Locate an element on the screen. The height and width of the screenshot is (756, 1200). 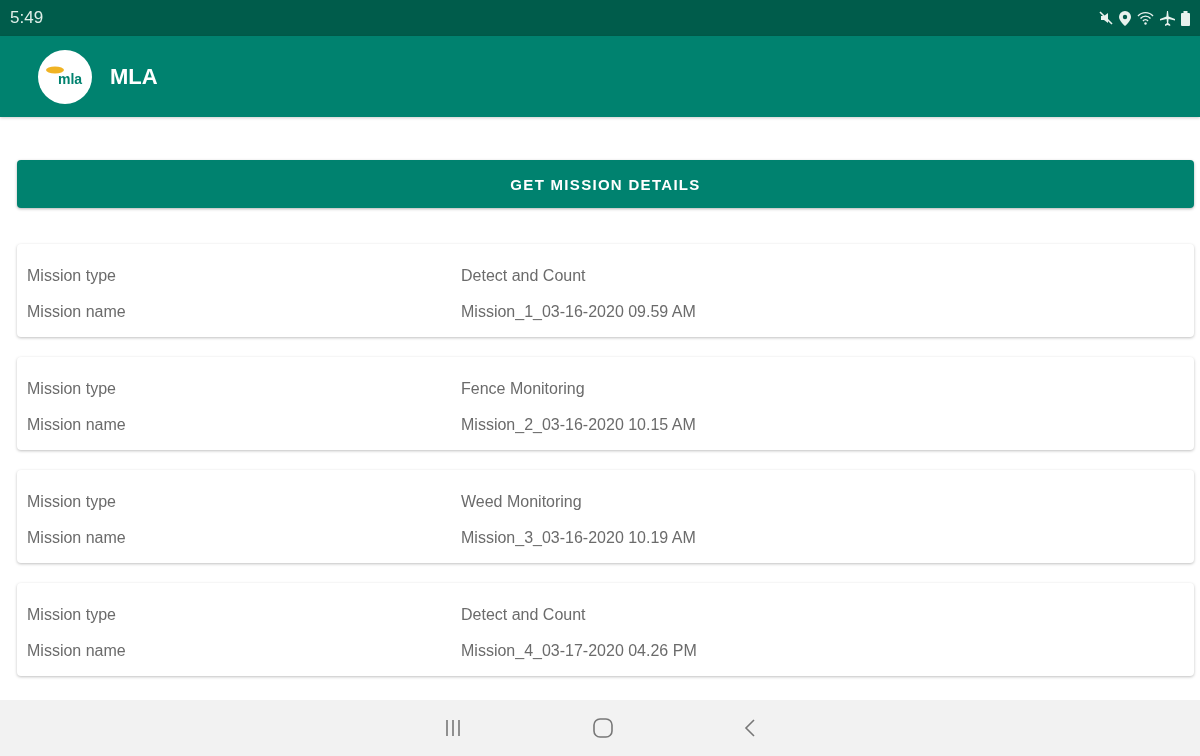
field-value: Fence Monitoring is located at coordinates (523, 389).